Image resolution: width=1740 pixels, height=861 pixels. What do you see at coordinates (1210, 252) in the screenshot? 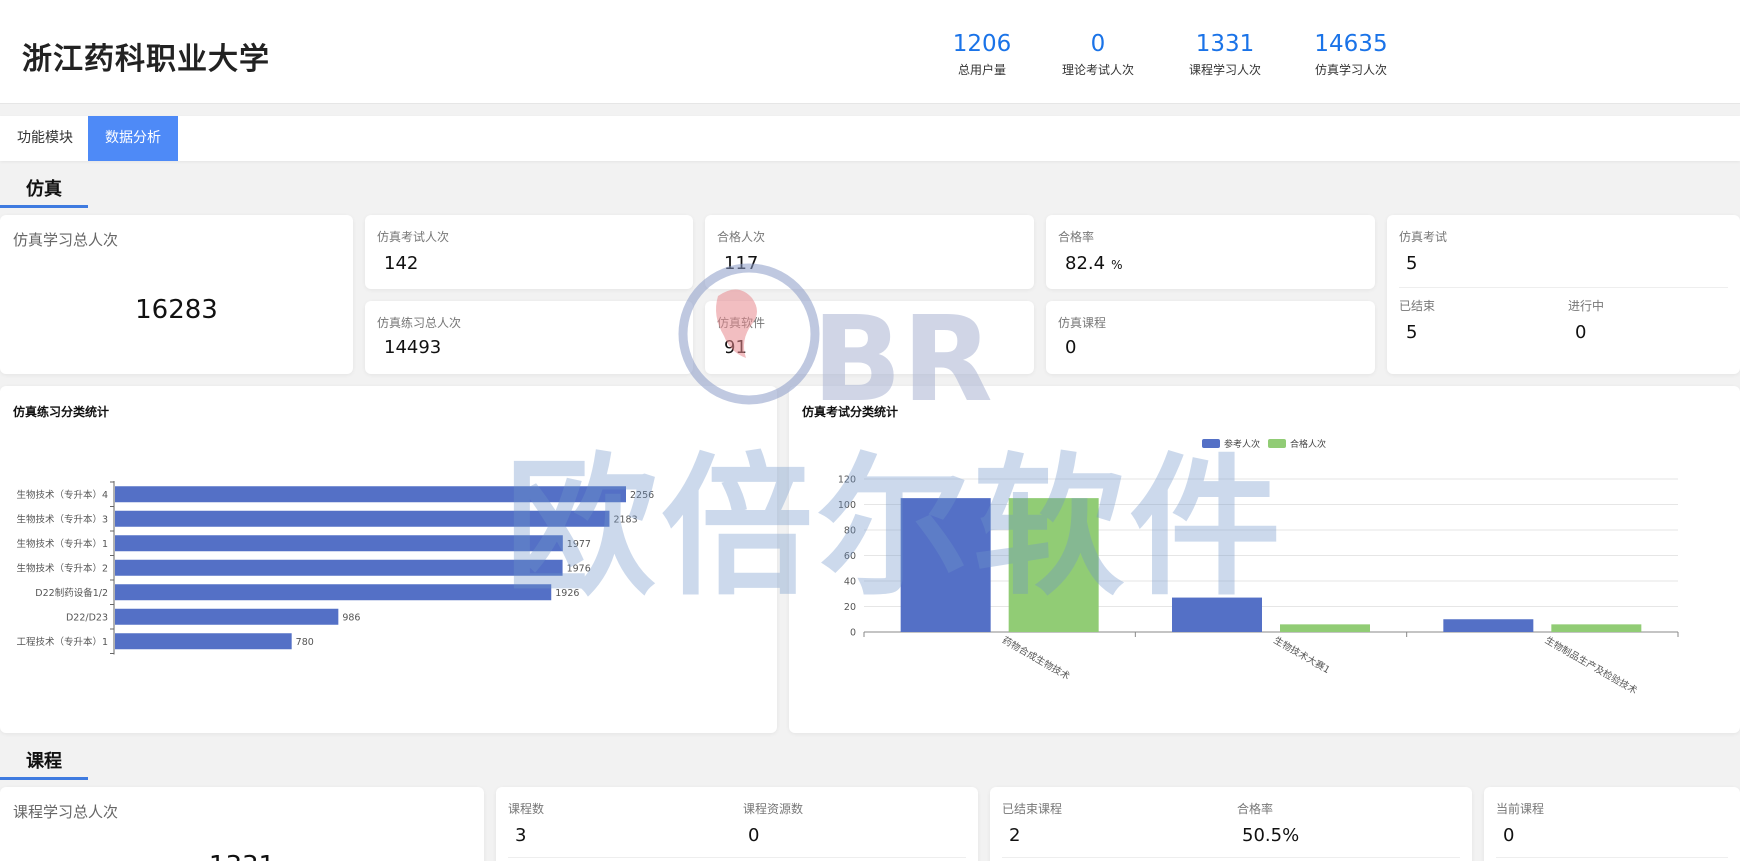
I see `sim-pass-rate-card: 合格率 82.4%` at bounding box center [1210, 252].